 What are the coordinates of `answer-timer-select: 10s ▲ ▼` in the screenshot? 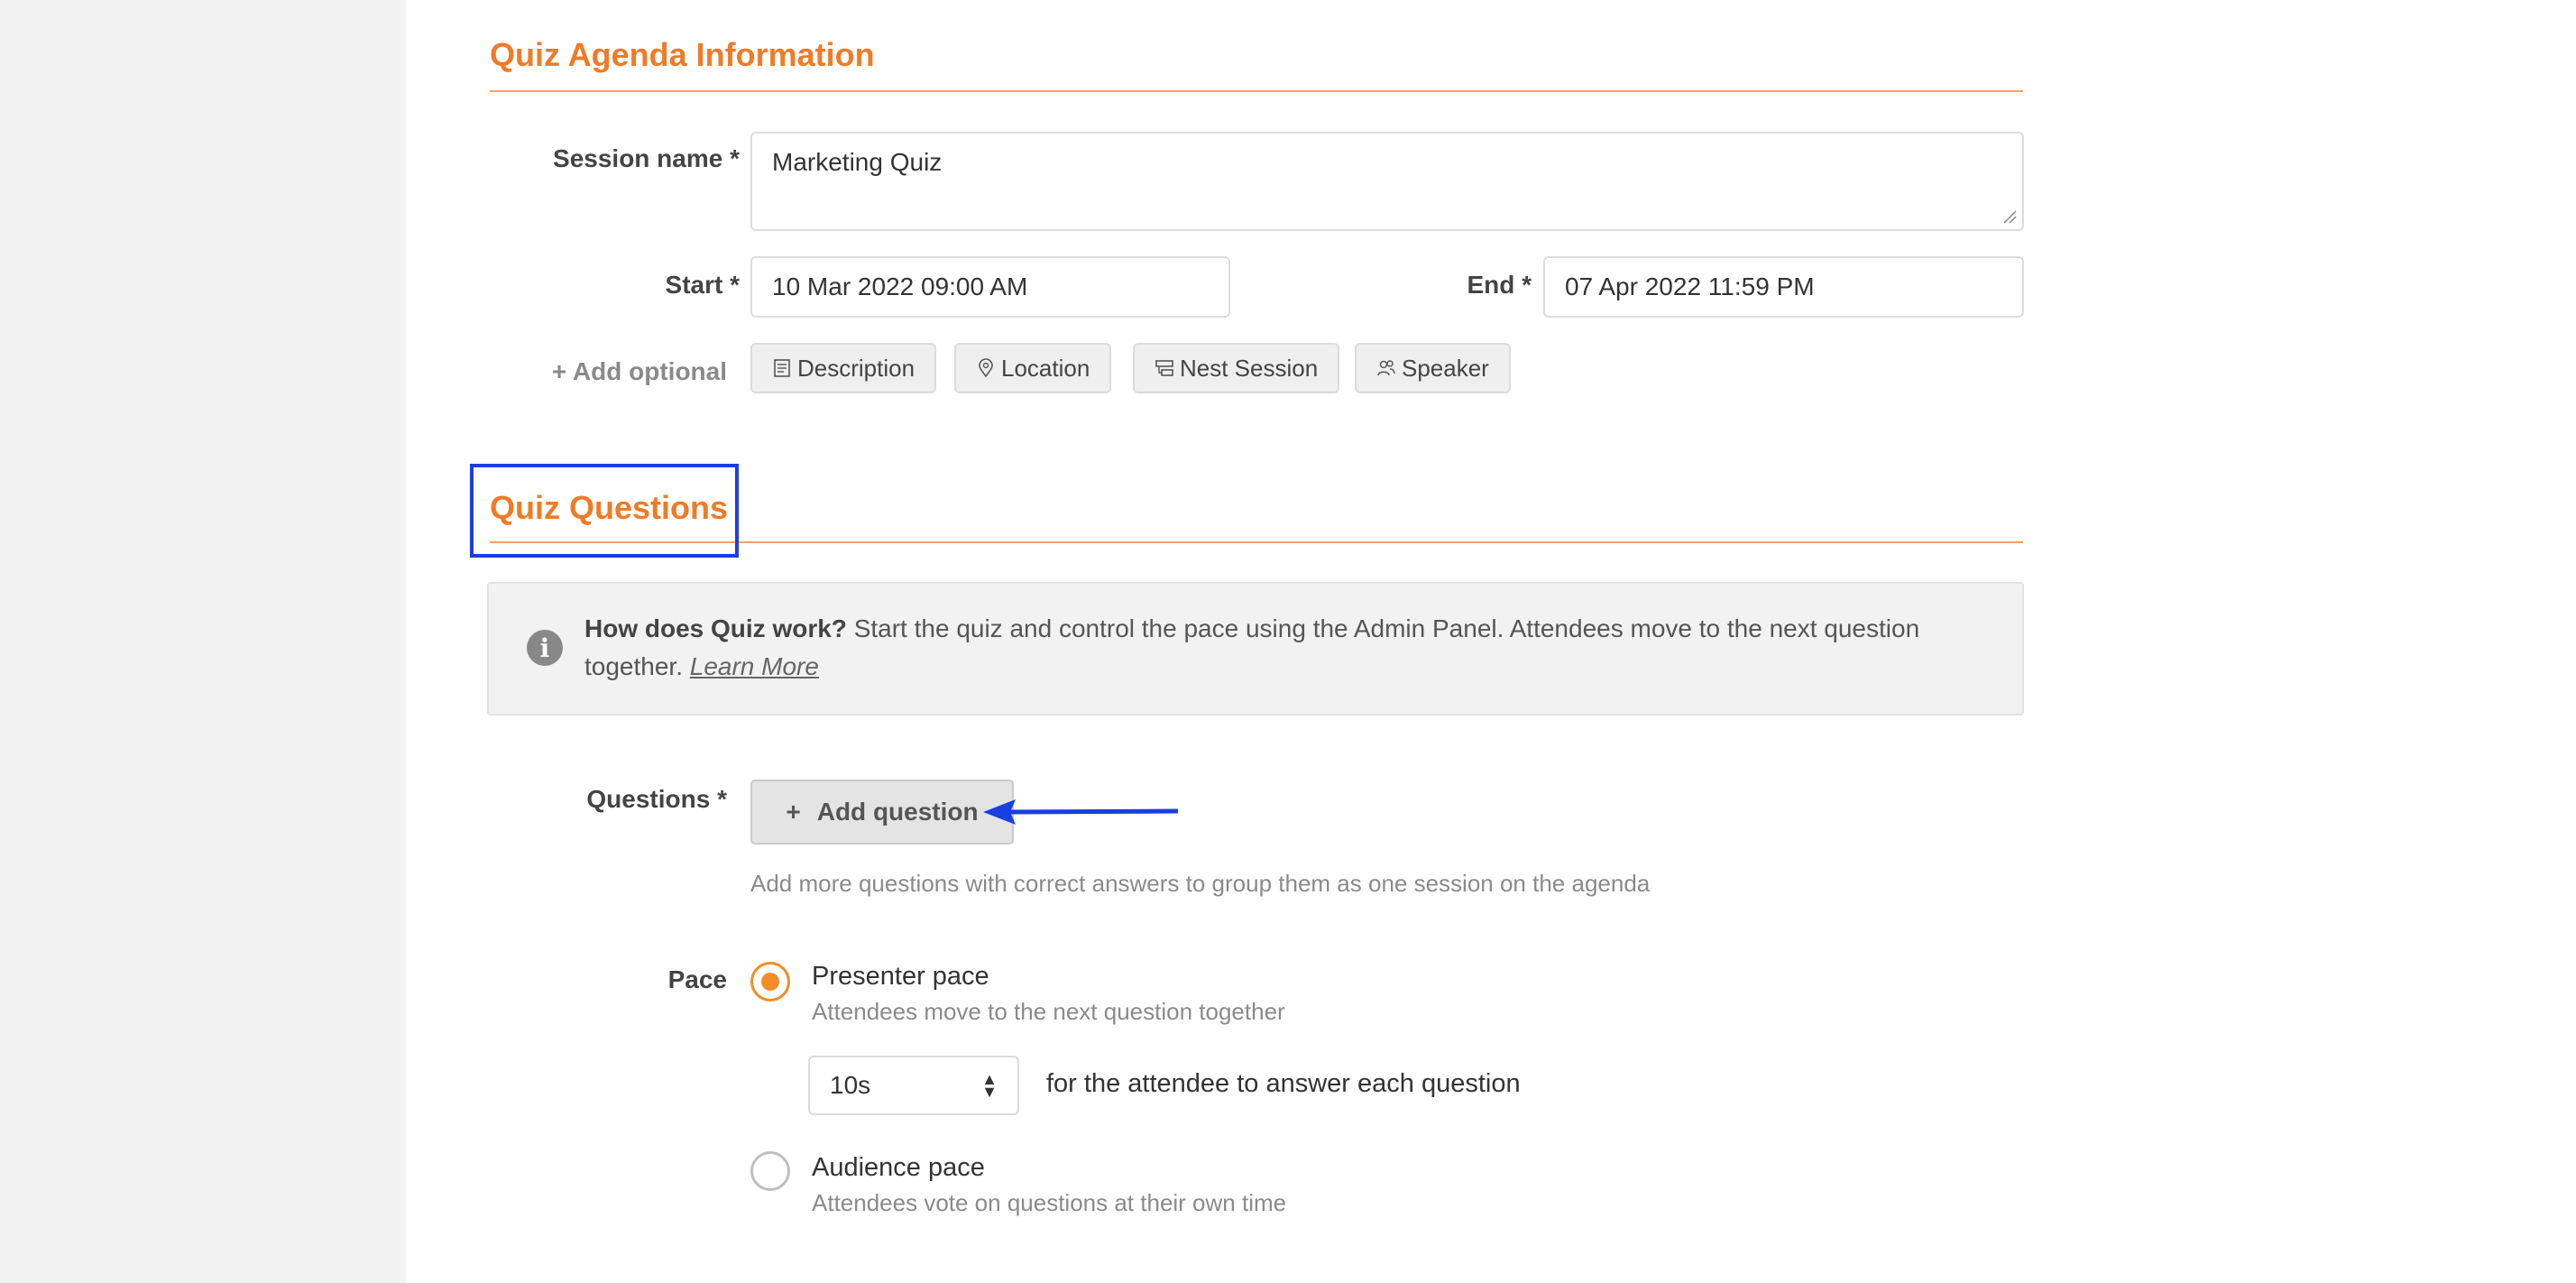 It's located at (914, 1085).